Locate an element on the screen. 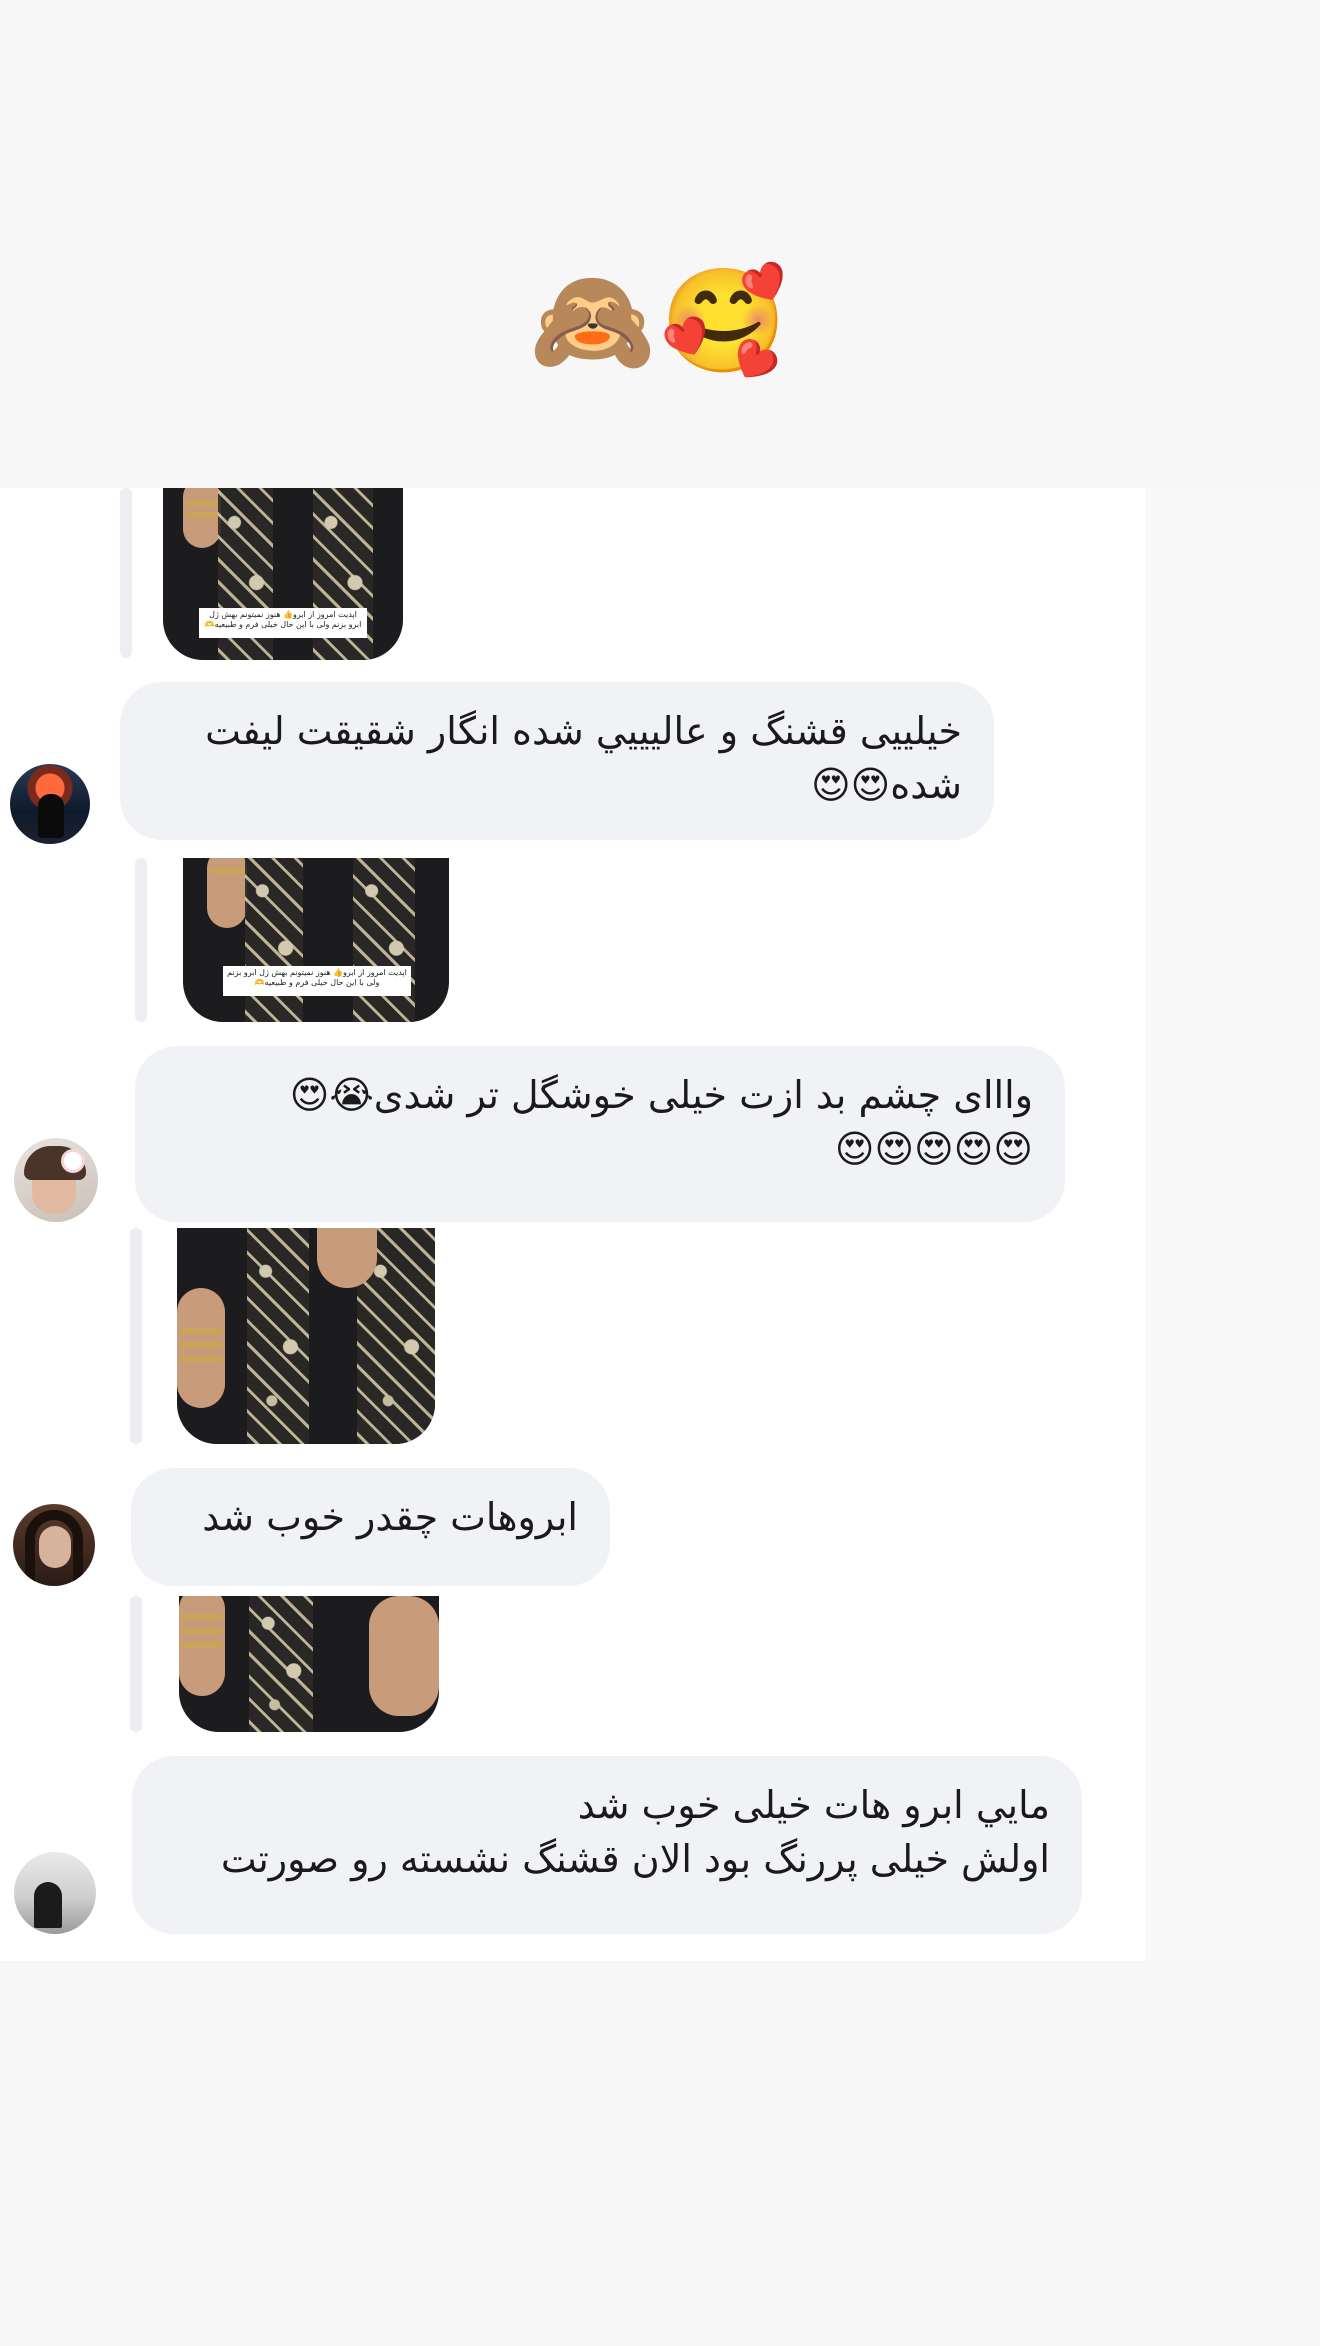  avatar-hair is located at coordinates (54, 1547).